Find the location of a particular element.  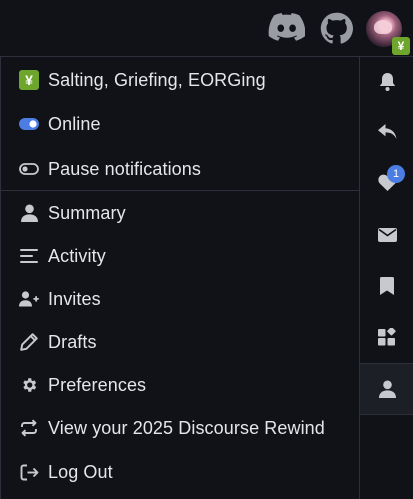

bookmarks-tab is located at coordinates (386, 286).